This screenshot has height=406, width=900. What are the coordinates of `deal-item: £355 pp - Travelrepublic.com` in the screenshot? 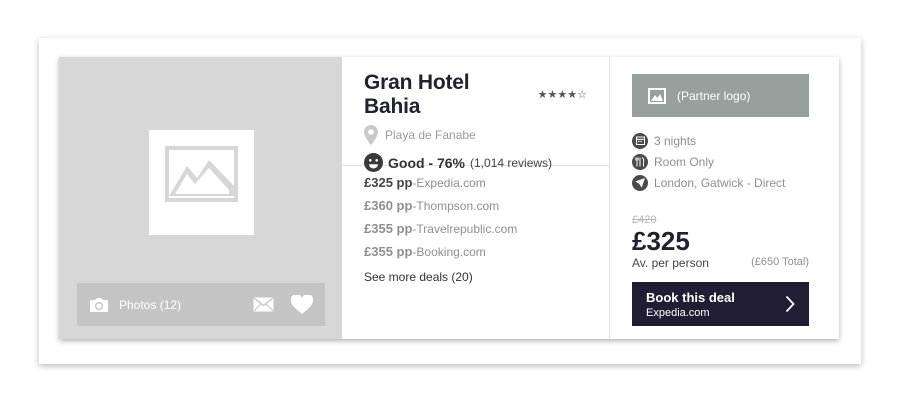 It's located at (475, 232).